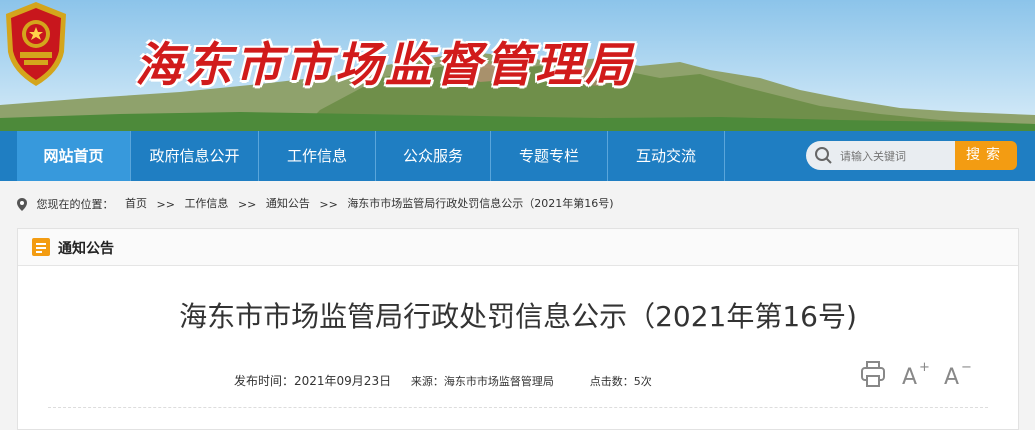 Image resolution: width=1035 pixels, height=430 pixels. What do you see at coordinates (549, 156) in the screenshot?
I see `nav-item-special-topics: 专题专栏` at bounding box center [549, 156].